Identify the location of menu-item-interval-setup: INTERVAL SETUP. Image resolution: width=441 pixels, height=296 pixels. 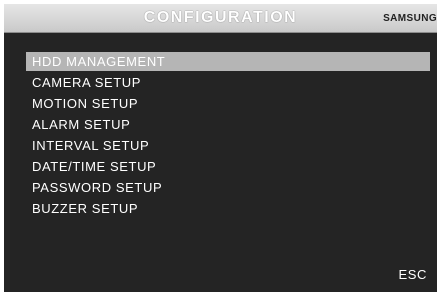
(228, 145).